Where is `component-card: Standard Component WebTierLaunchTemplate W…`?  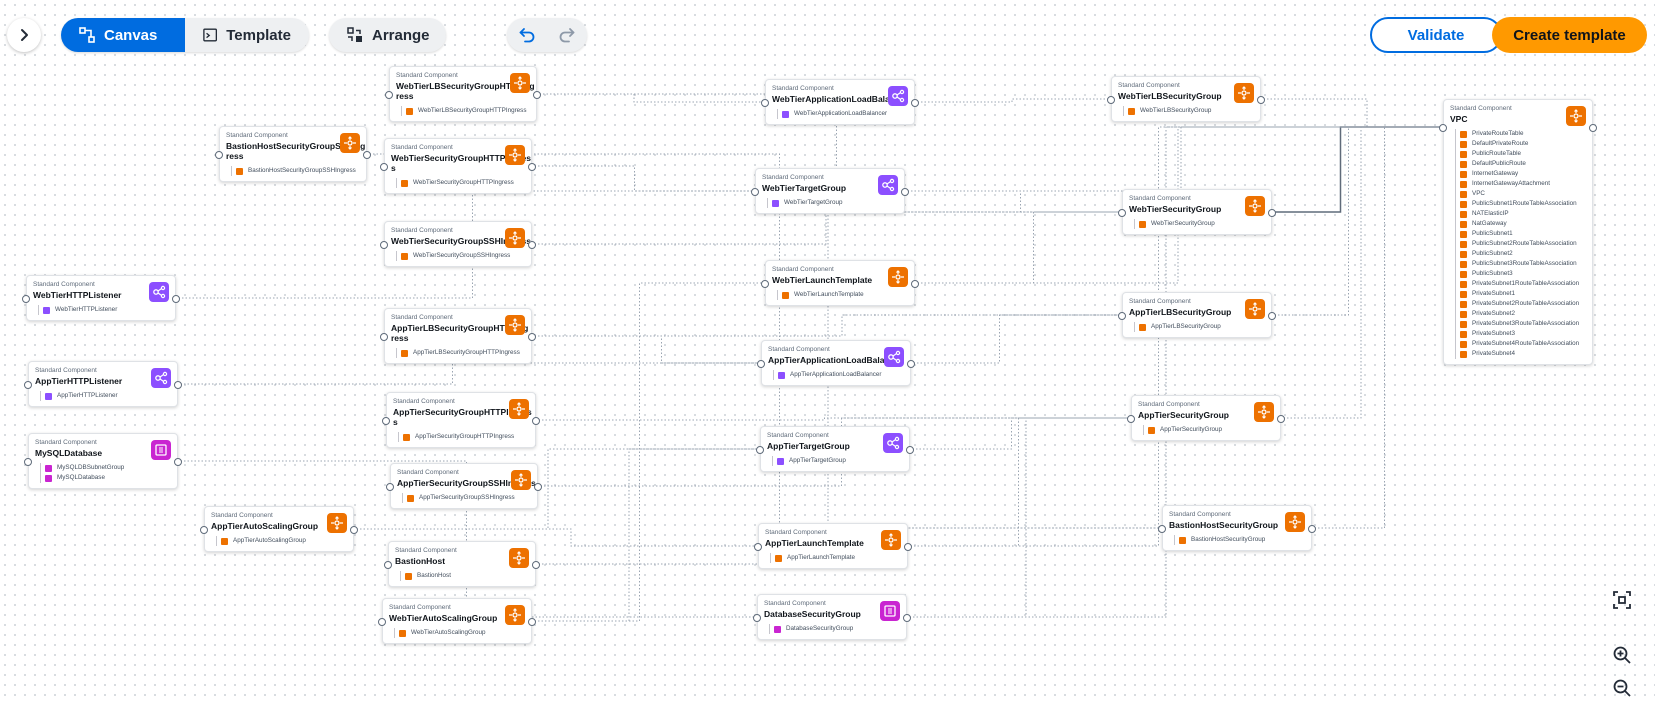
component-card: Standard Component WebTierLaunchTemplate W… is located at coordinates (840, 283).